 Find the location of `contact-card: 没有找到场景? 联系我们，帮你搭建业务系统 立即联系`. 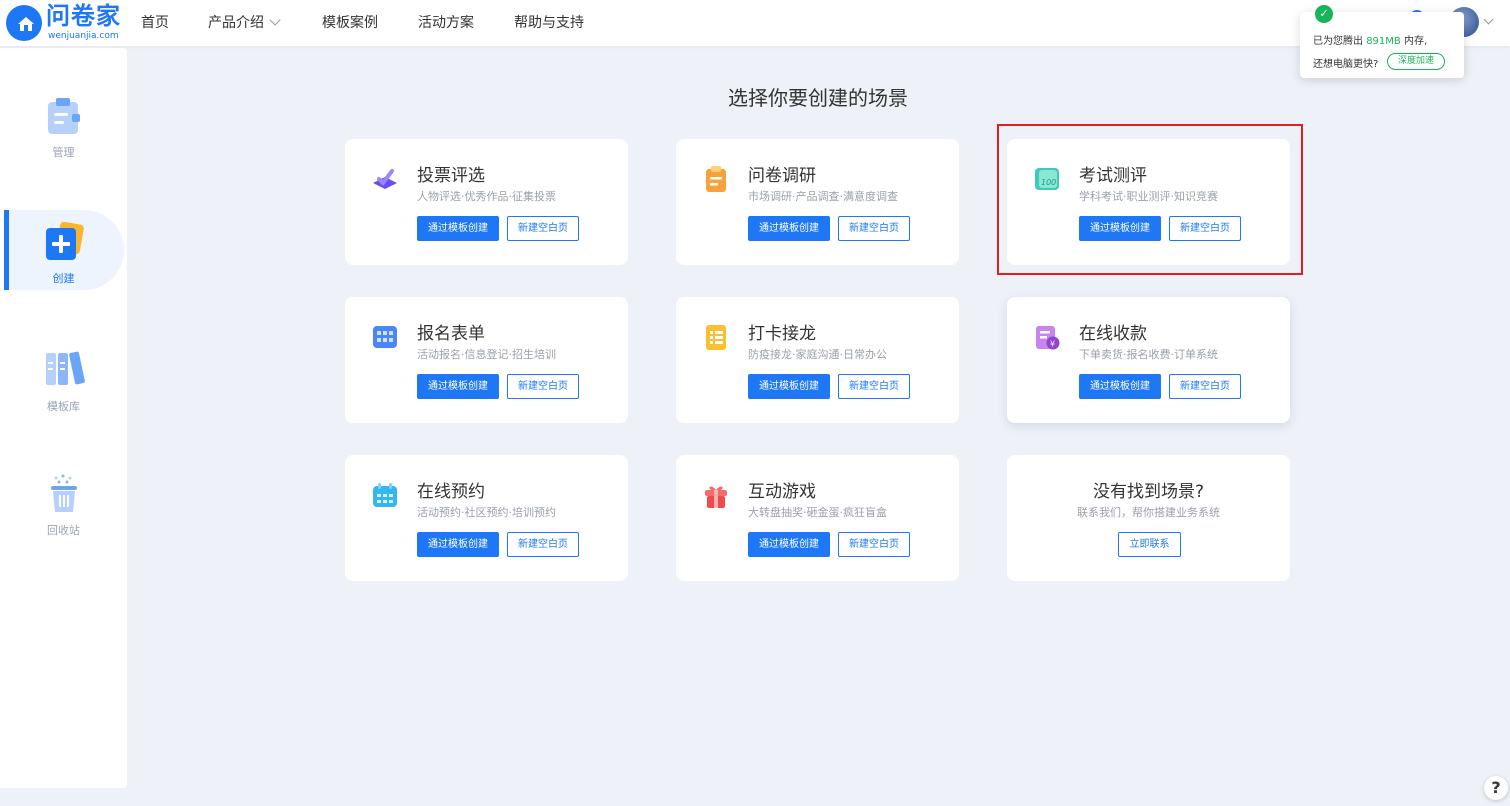

contact-card: 没有找到场景? 联系我们，帮你搭建业务系统 立即联系 is located at coordinates (1148, 518).